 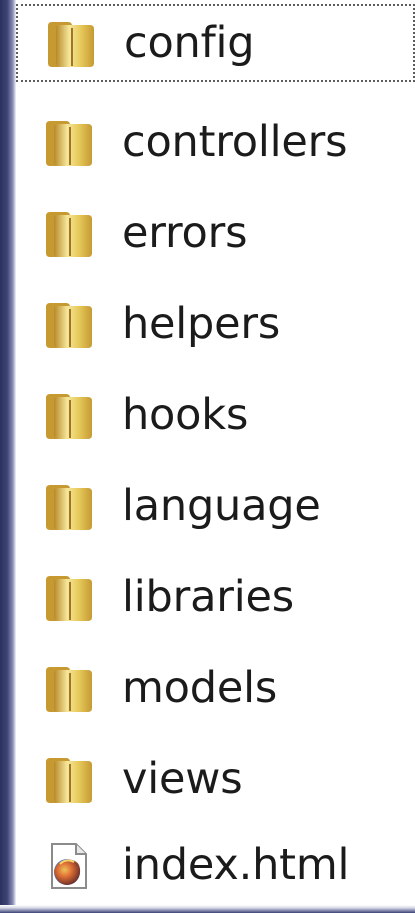 I want to click on file-list-item-helpers: helpers, so click(x=215, y=324).